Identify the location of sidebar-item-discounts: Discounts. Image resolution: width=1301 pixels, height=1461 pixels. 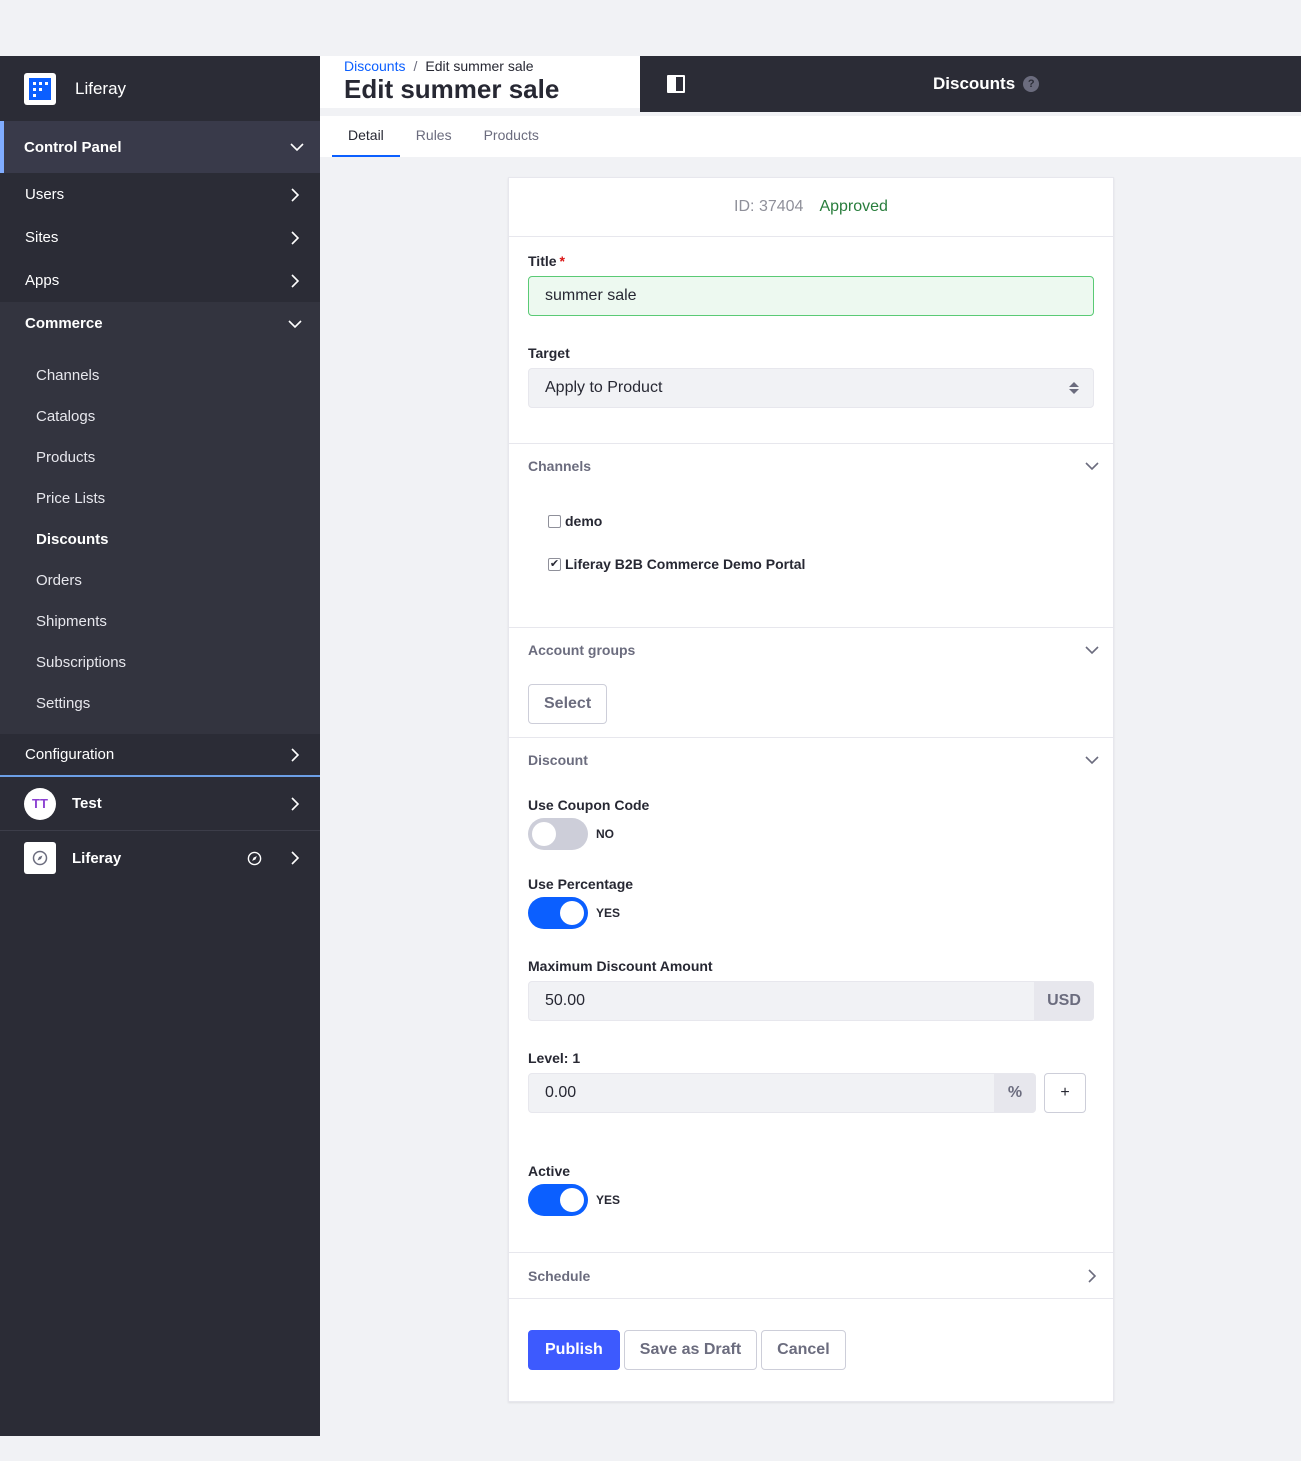
(160, 539).